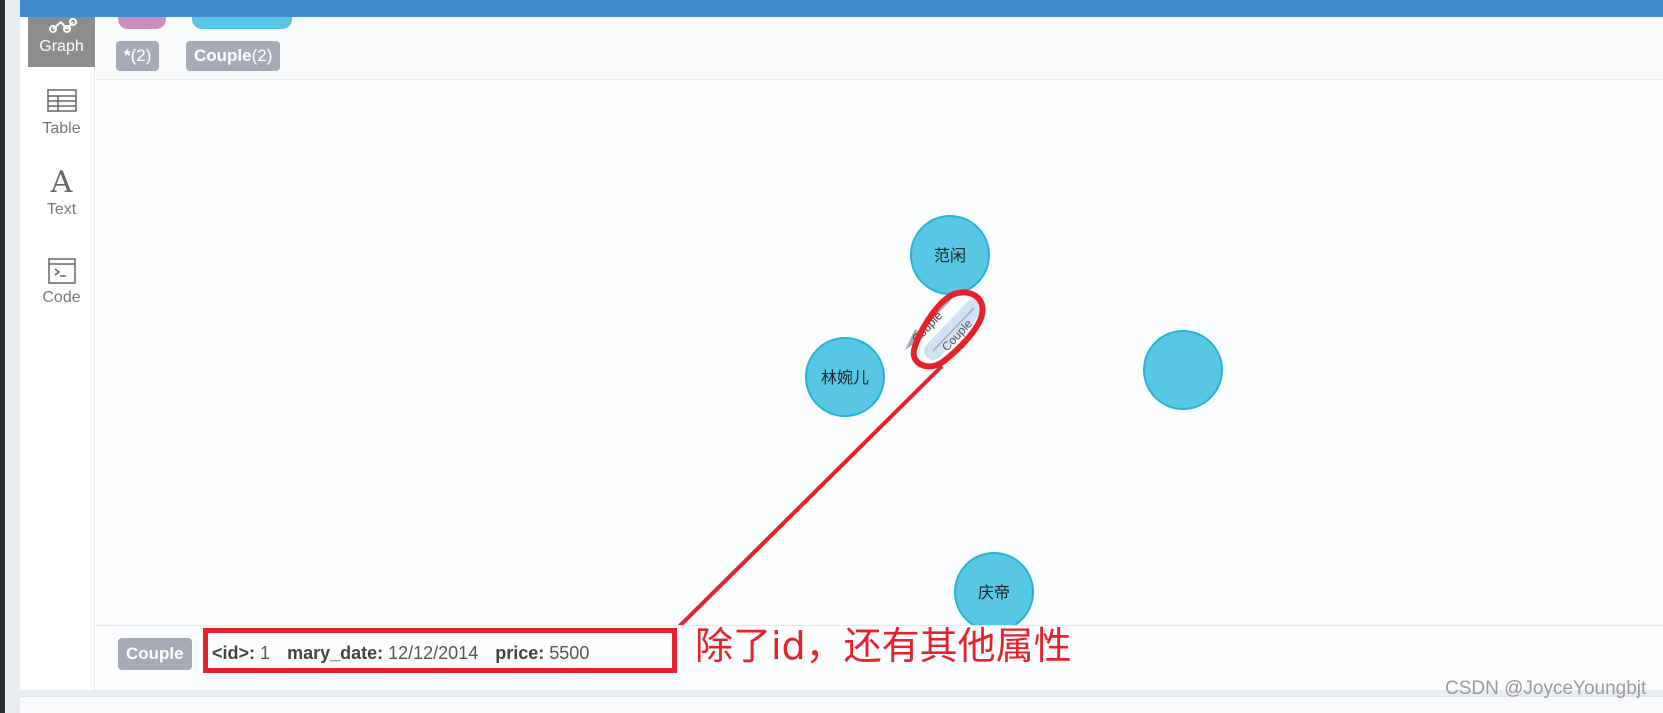 Image resolution: width=1663 pixels, height=713 pixels. I want to click on sidebar-item-label: Text, so click(61, 209).